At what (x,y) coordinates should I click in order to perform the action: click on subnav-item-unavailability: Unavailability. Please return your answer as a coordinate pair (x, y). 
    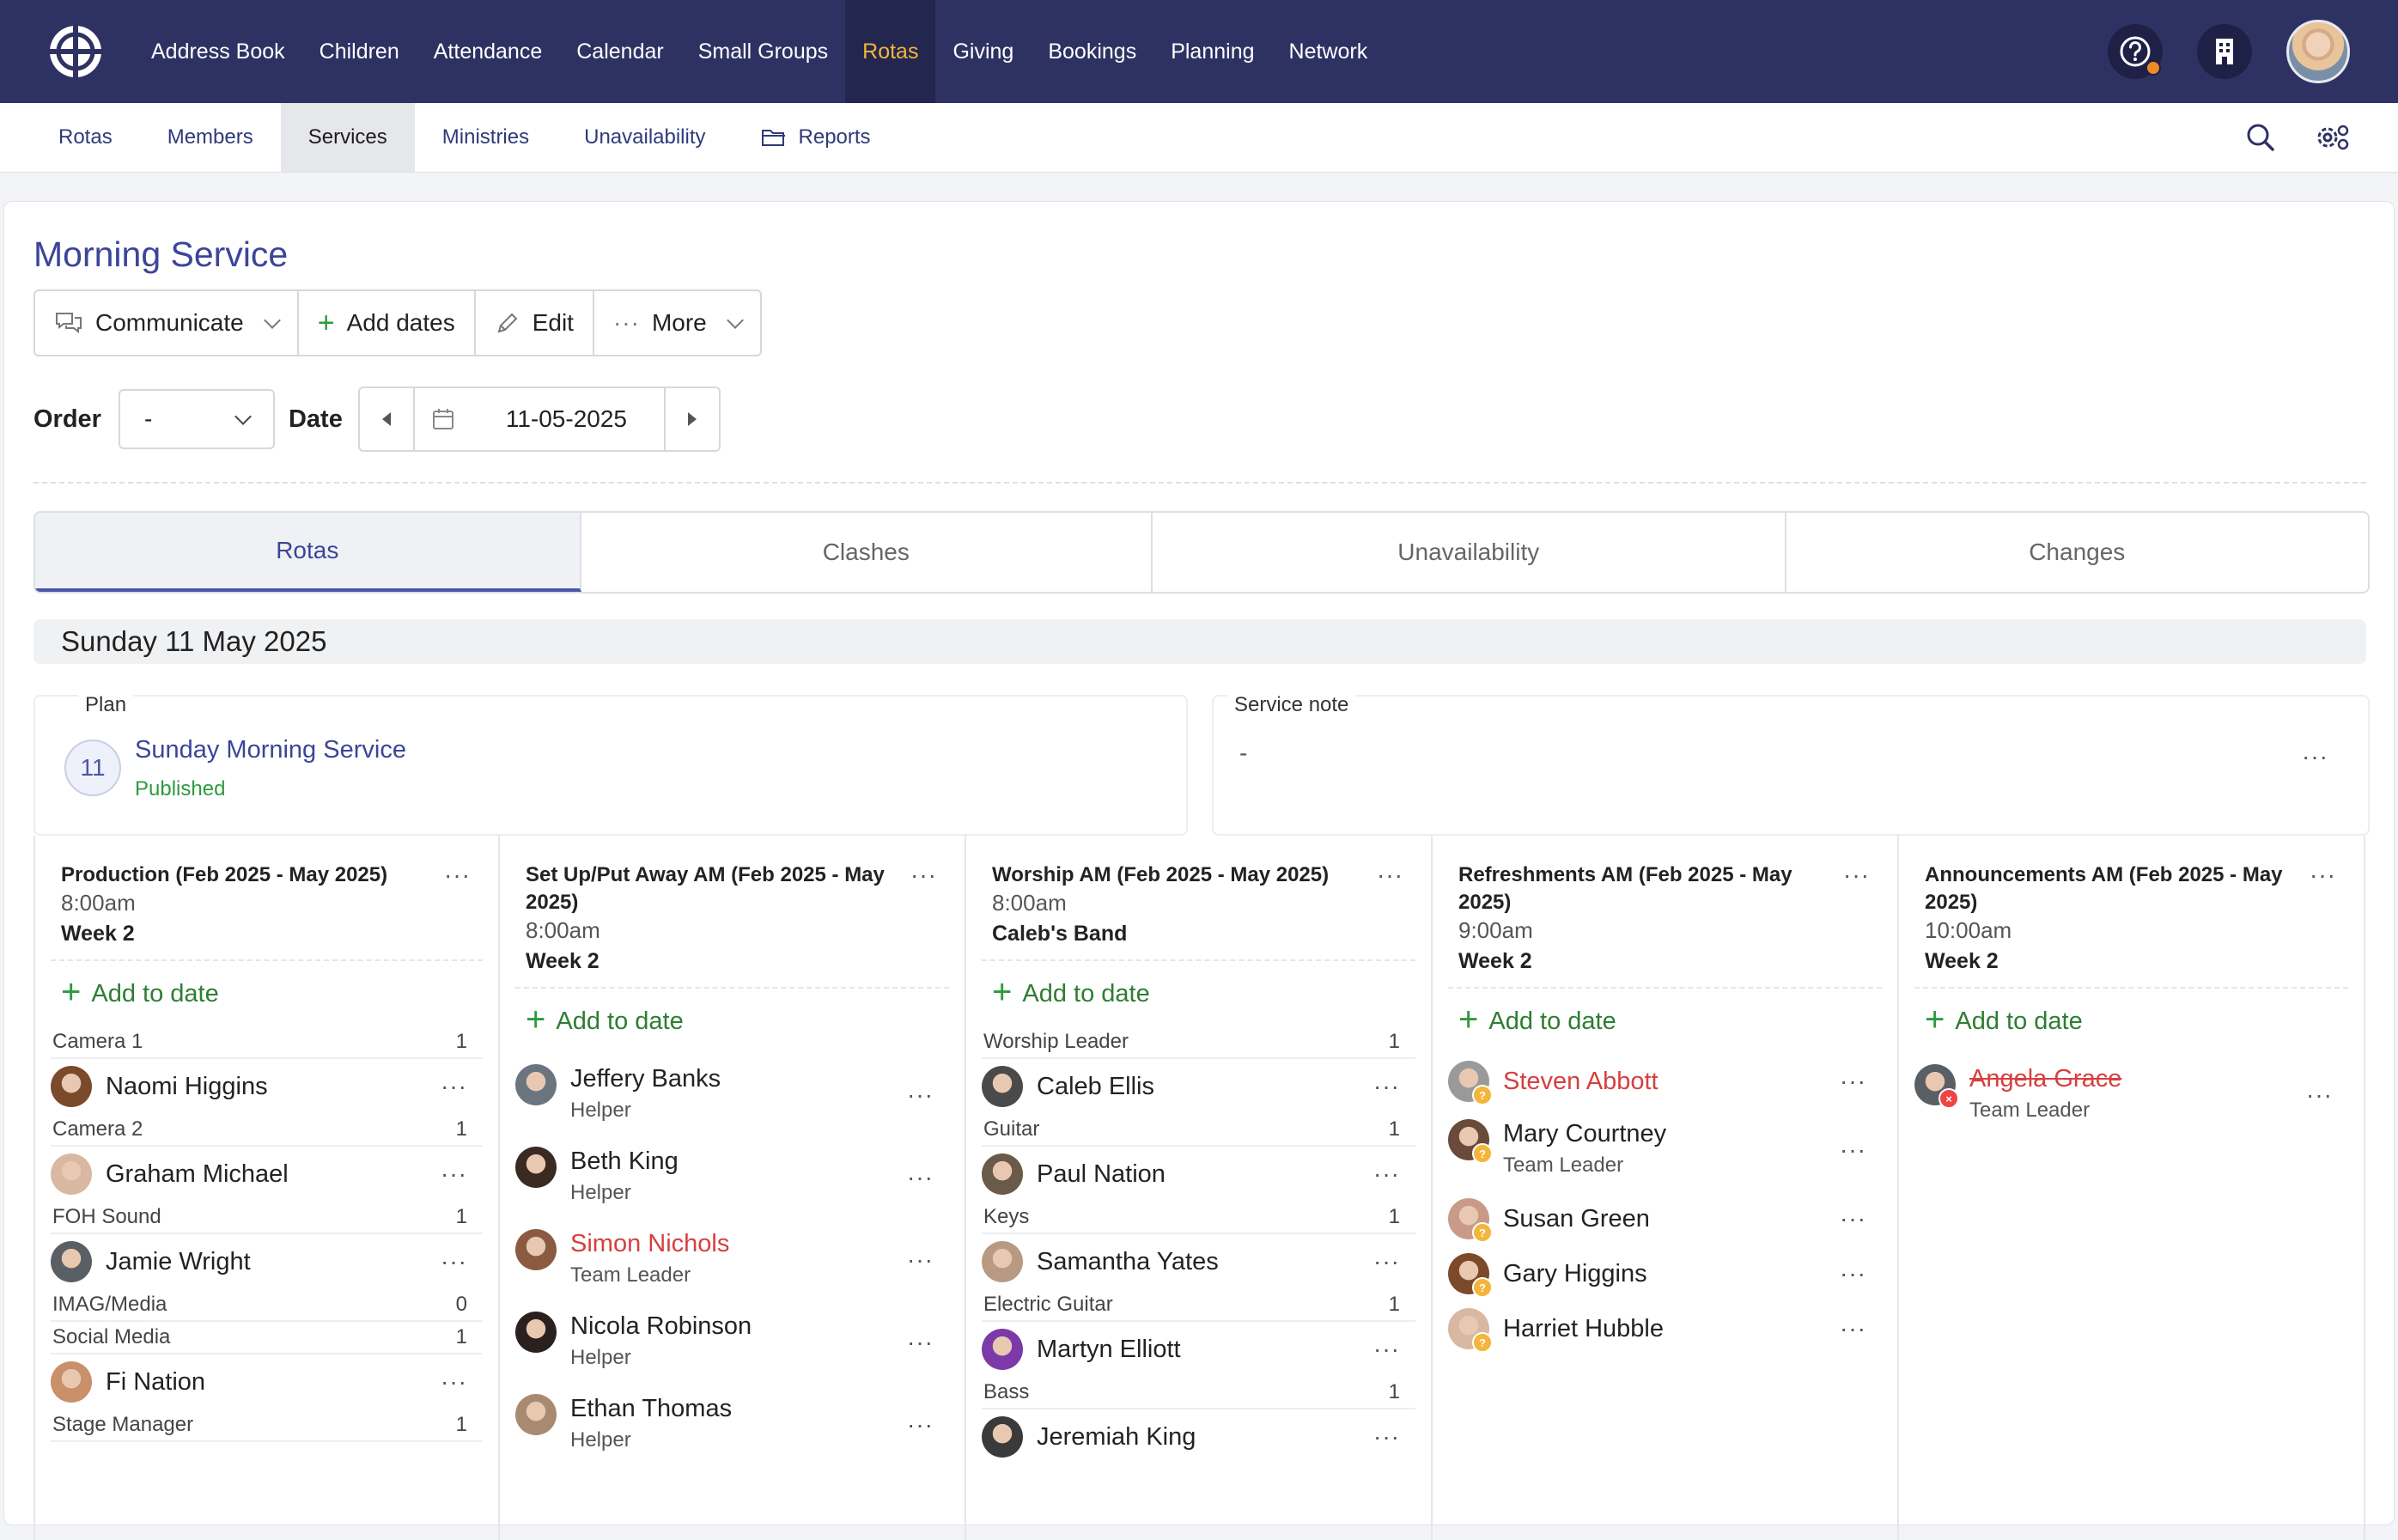
    Looking at the image, I should click on (645, 137).